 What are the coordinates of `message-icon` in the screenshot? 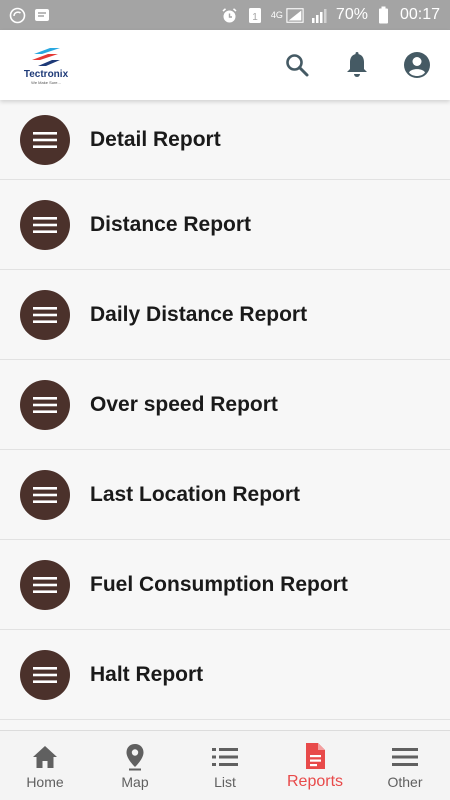 It's located at (42, 15).